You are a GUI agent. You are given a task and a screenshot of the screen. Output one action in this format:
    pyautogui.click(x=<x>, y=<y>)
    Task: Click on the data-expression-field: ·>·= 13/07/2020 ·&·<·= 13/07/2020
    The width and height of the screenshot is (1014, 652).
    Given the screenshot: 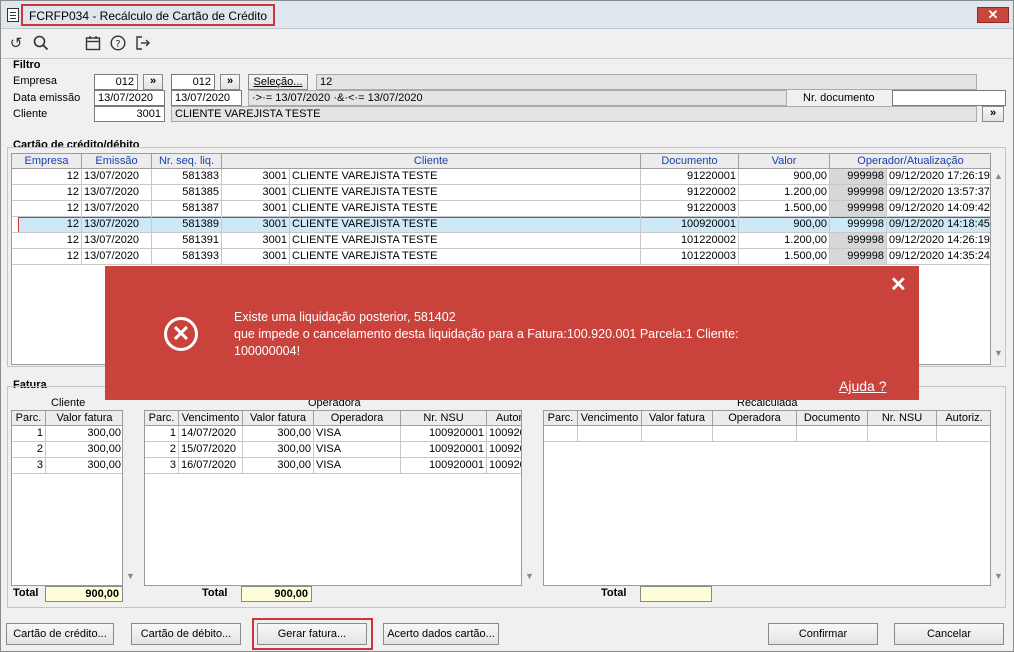 What is the action you would take?
    pyautogui.click(x=517, y=98)
    